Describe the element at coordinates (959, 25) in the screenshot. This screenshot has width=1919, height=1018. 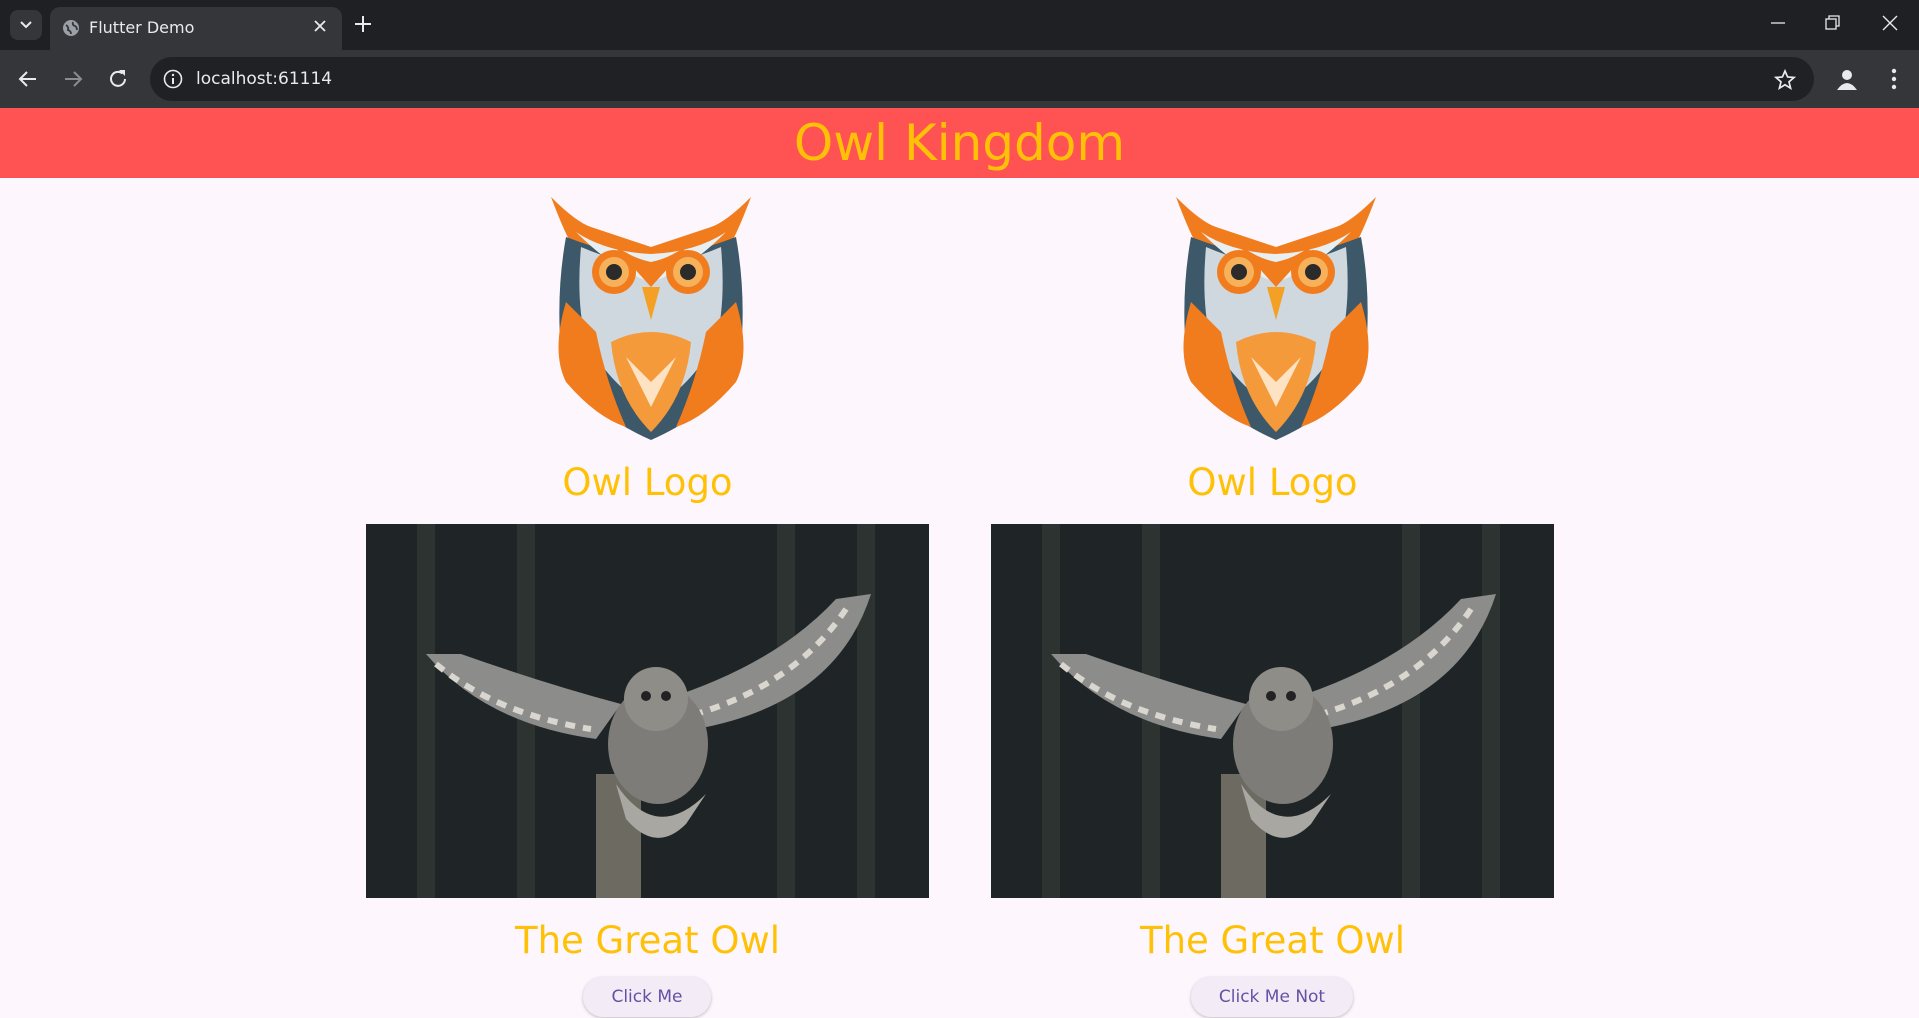
I see `browser-tab-bar: Flutter Demo` at that location.